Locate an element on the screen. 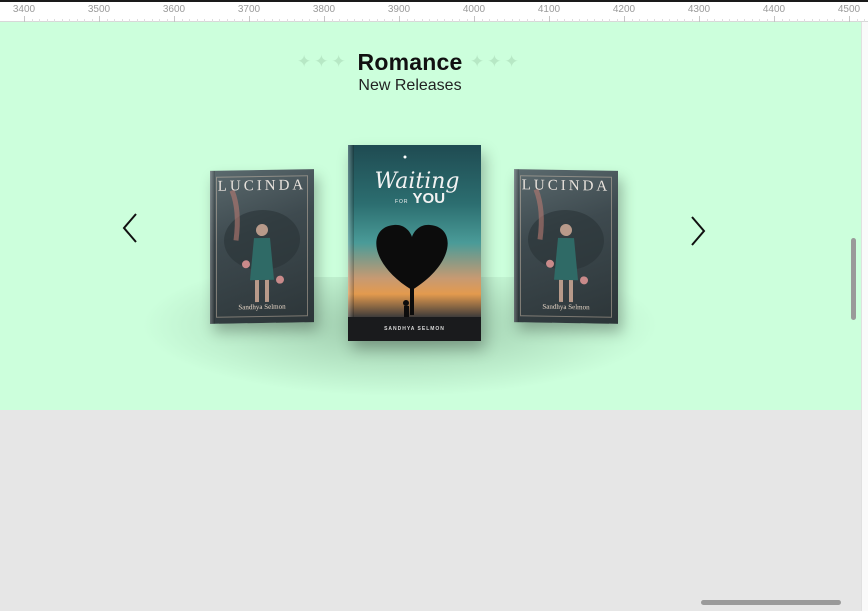 The width and height of the screenshot is (868, 611). carousel-next-button is located at coordinates (697, 231).